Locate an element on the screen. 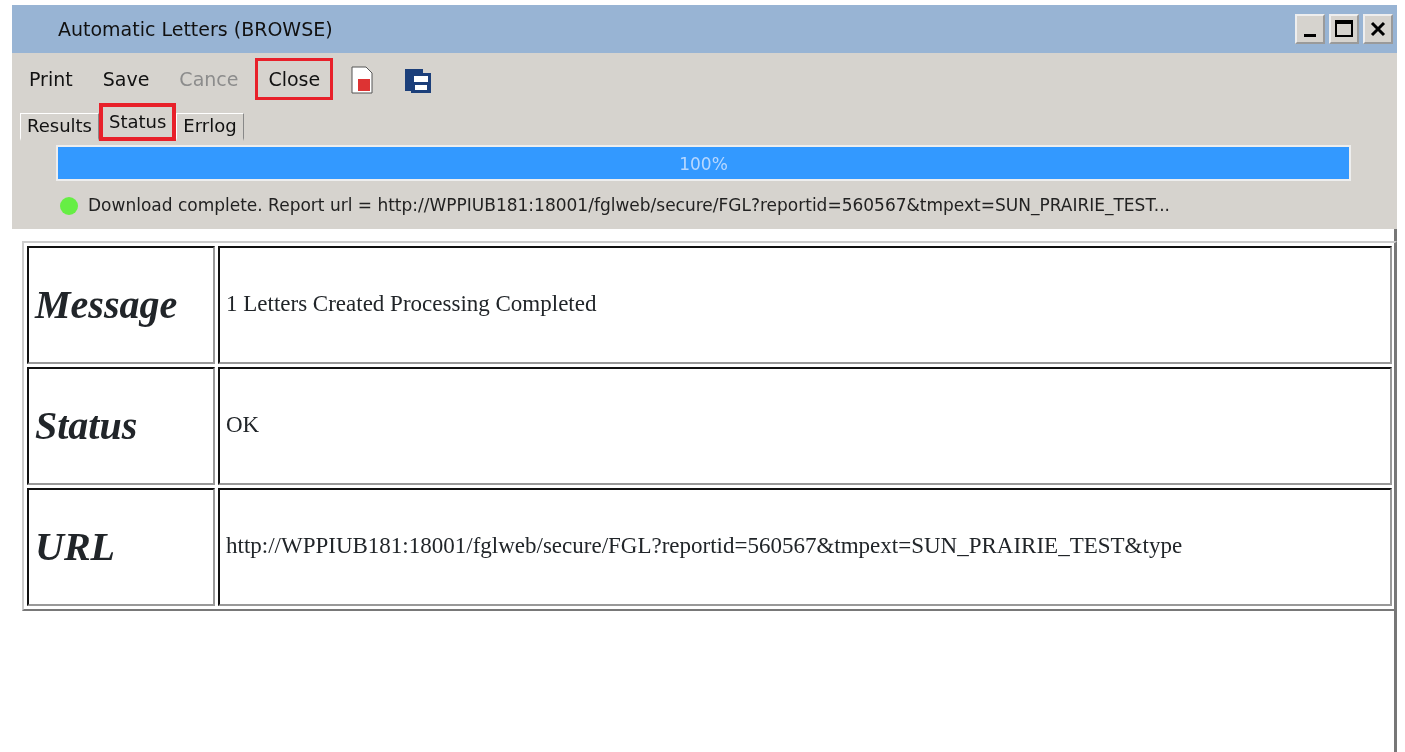  close-button is located at coordinates (1378, 29).